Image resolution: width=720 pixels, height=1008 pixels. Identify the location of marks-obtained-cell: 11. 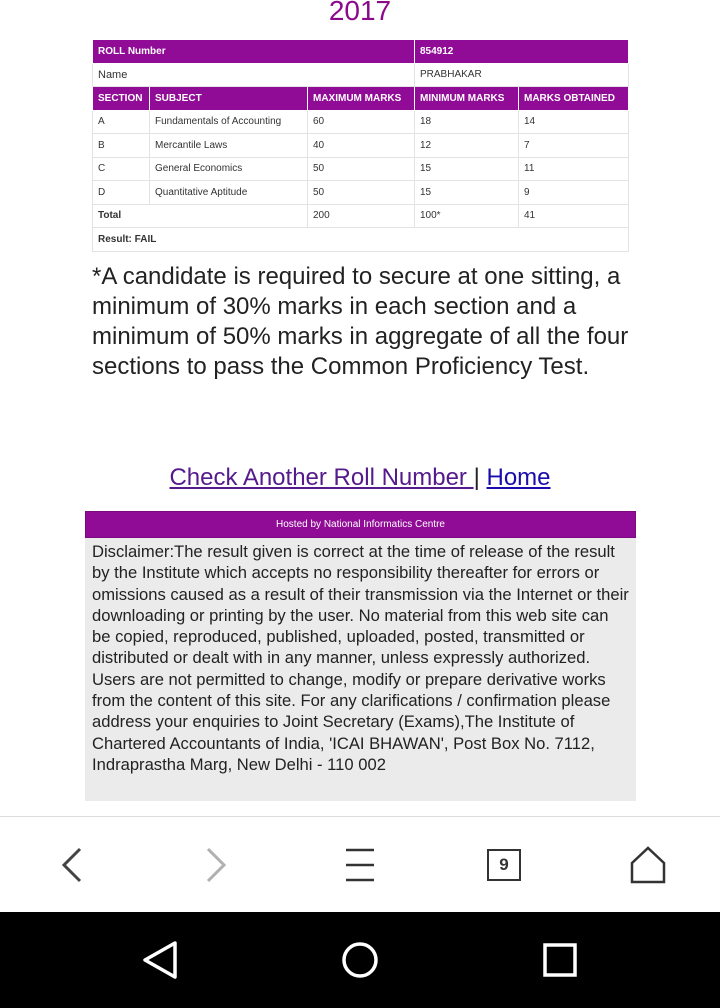
(573, 168).